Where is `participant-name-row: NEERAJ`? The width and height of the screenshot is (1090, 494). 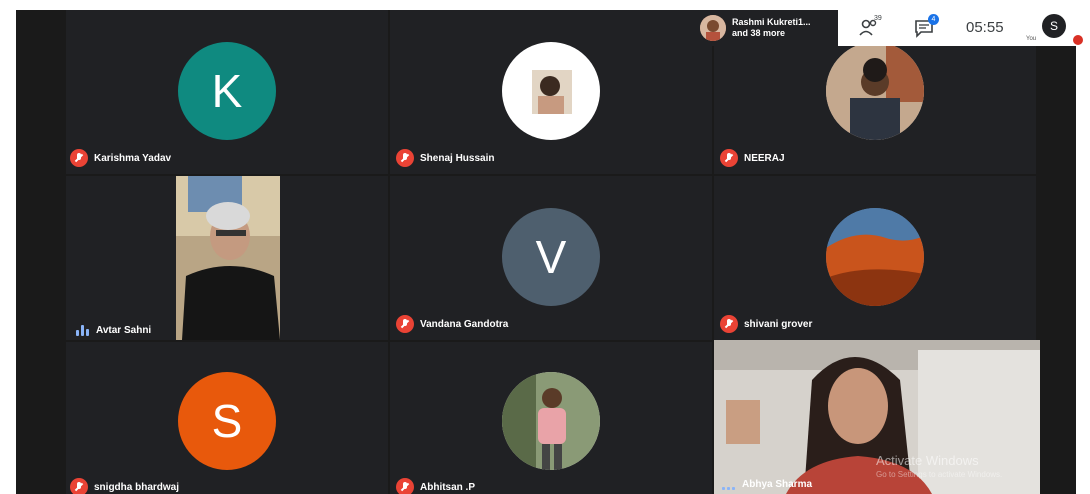 participant-name-row: NEERAJ is located at coordinates (752, 158).